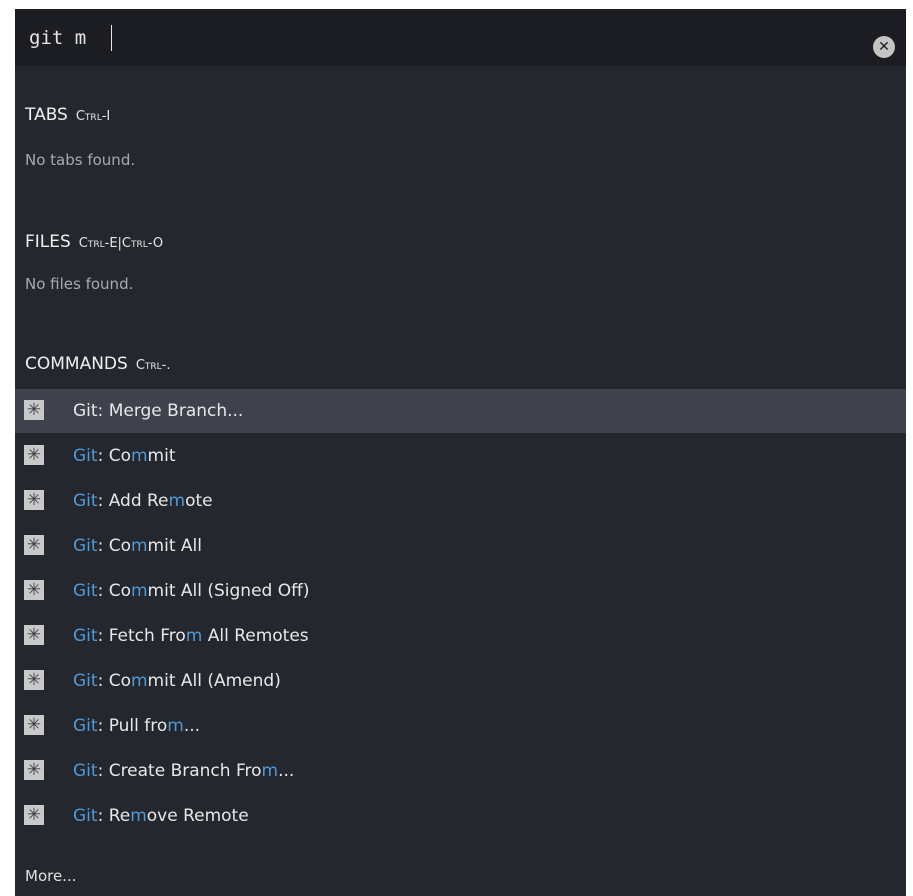 The width and height of the screenshot is (913, 896). What do you see at coordinates (439, 38) in the screenshot?
I see `search-input` at bounding box center [439, 38].